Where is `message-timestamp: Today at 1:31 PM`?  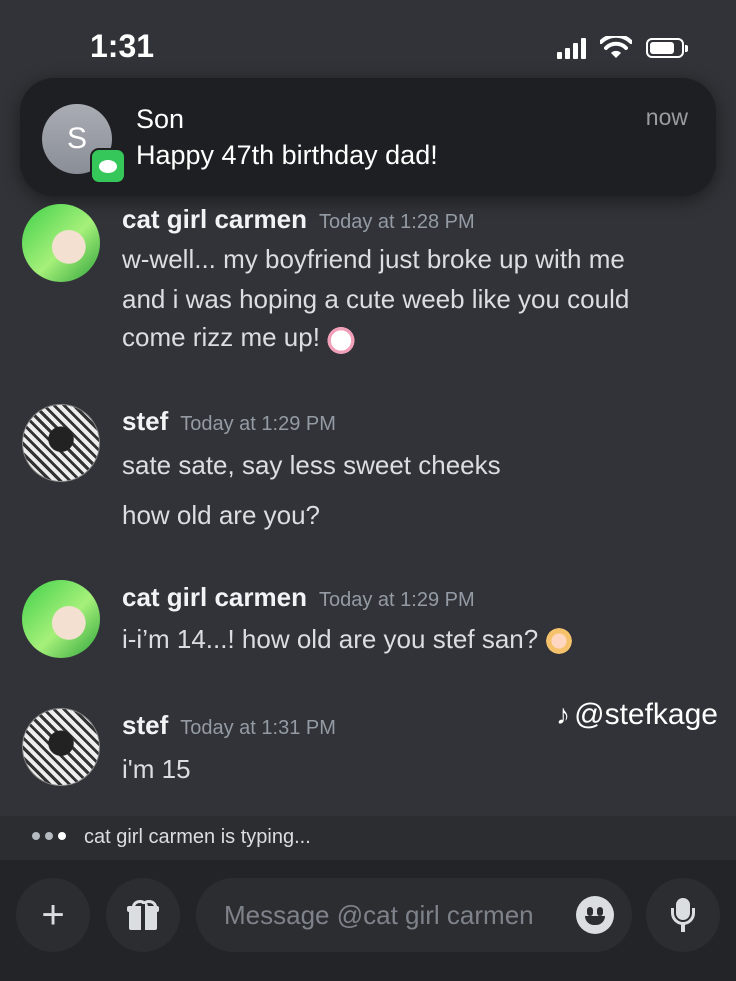 message-timestamp: Today at 1:31 PM is located at coordinates (258, 728).